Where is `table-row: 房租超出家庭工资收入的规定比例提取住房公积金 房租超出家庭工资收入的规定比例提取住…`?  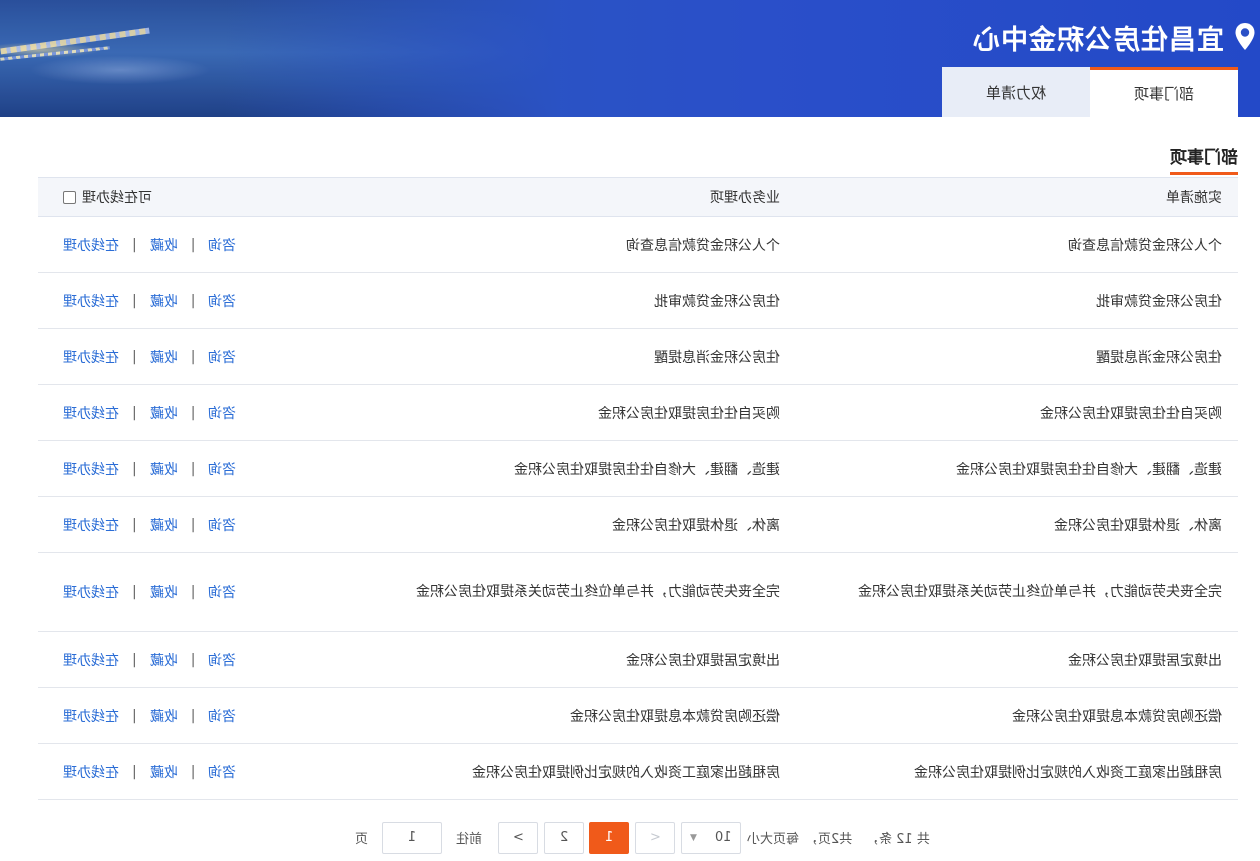 table-row: 房租超出家庭工资收入的规定比例提取住房公积金 房租超出家庭工资收入的规定比例提取住… is located at coordinates (638, 772).